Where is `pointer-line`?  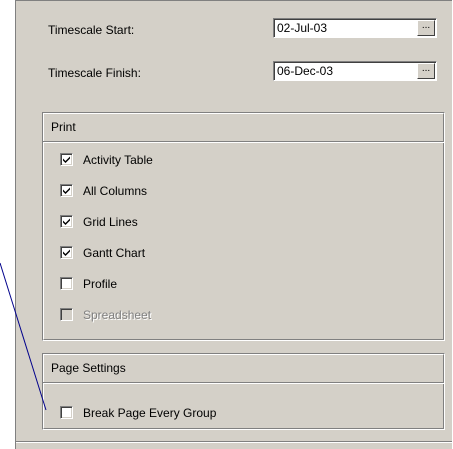
pointer-line is located at coordinates (23, 336).